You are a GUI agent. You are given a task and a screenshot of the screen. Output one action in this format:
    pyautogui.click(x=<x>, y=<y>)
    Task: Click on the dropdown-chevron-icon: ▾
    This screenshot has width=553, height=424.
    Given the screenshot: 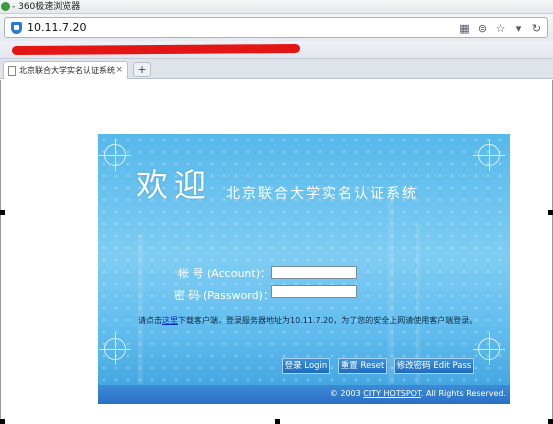 What is the action you would take?
    pyautogui.click(x=518, y=28)
    